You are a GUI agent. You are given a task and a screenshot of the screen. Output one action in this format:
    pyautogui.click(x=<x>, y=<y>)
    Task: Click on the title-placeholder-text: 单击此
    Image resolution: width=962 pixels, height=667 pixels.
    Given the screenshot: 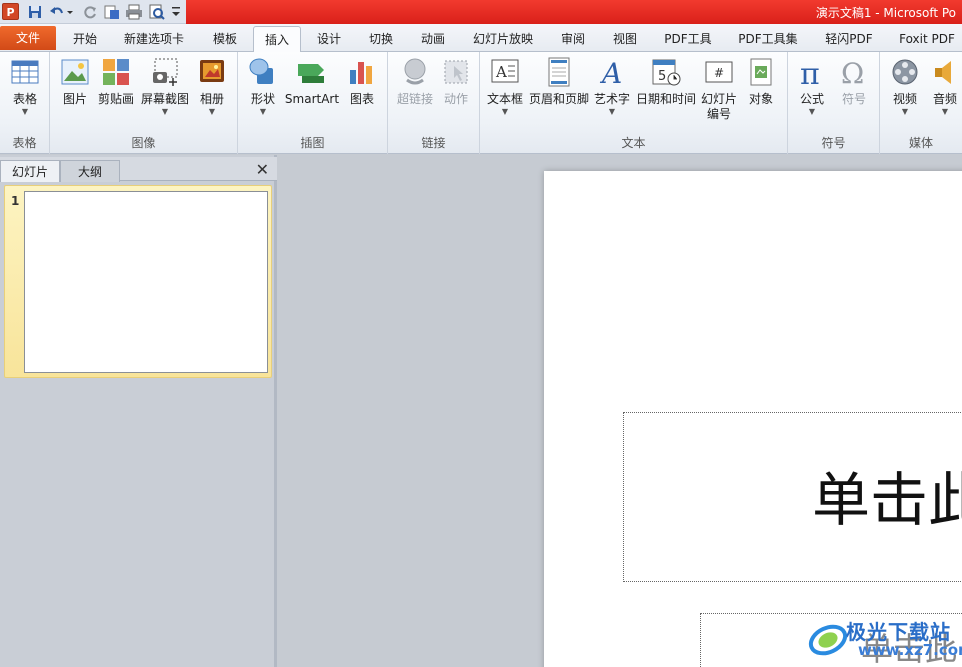 What is the action you would take?
    pyautogui.click(x=887, y=500)
    